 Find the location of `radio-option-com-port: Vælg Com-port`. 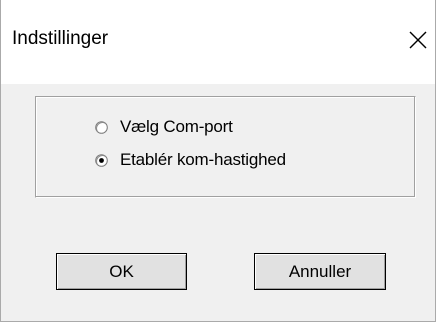

radio-option-com-port: Vælg Com-port is located at coordinates (164, 127).